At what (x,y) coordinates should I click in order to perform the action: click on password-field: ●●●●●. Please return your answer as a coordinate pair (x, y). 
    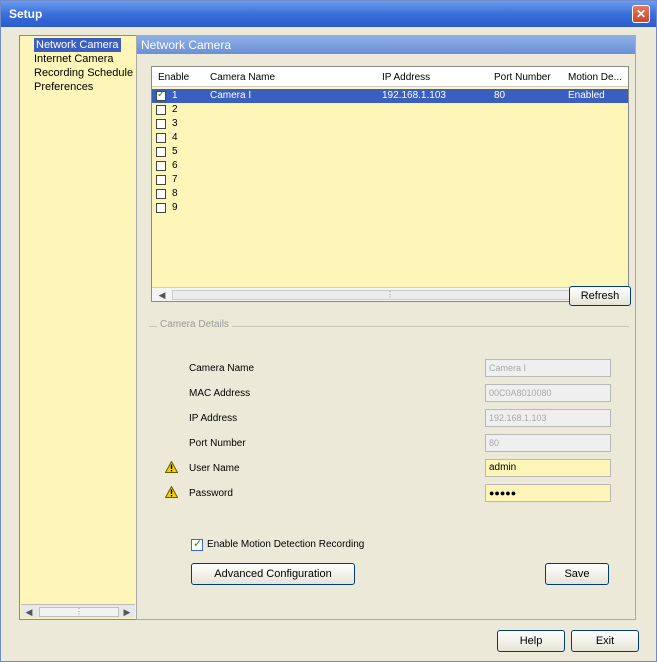
    Looking at the image, I should click on (548, 493).